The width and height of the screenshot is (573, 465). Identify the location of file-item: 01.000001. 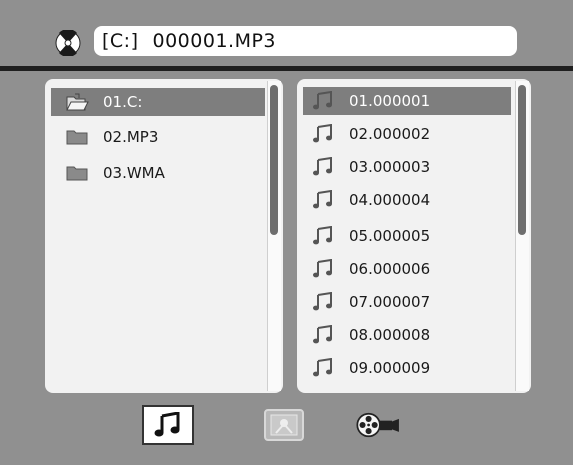
(407, 101).